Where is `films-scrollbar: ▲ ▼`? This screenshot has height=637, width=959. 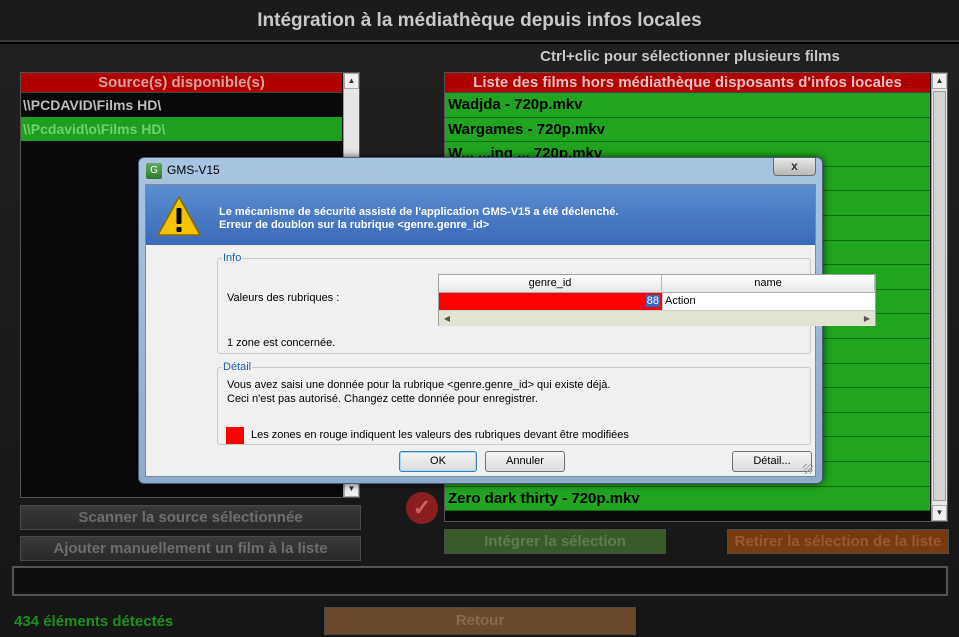
films-scrollbar: ▲ ▼ is located at coordinates (939, 297).